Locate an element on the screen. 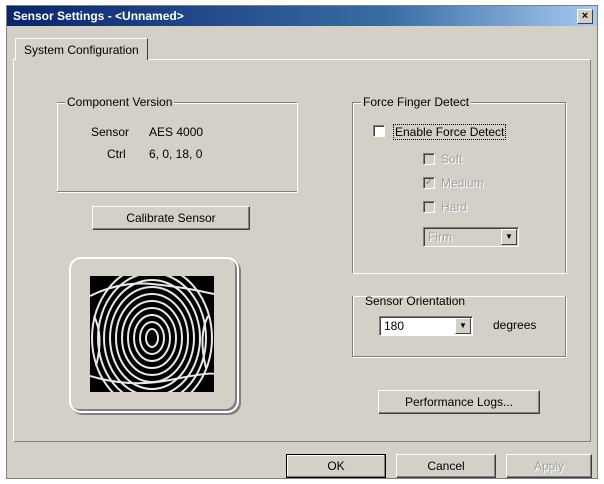  medium-checkbox: ✓ is located at coordinates (429, 183).